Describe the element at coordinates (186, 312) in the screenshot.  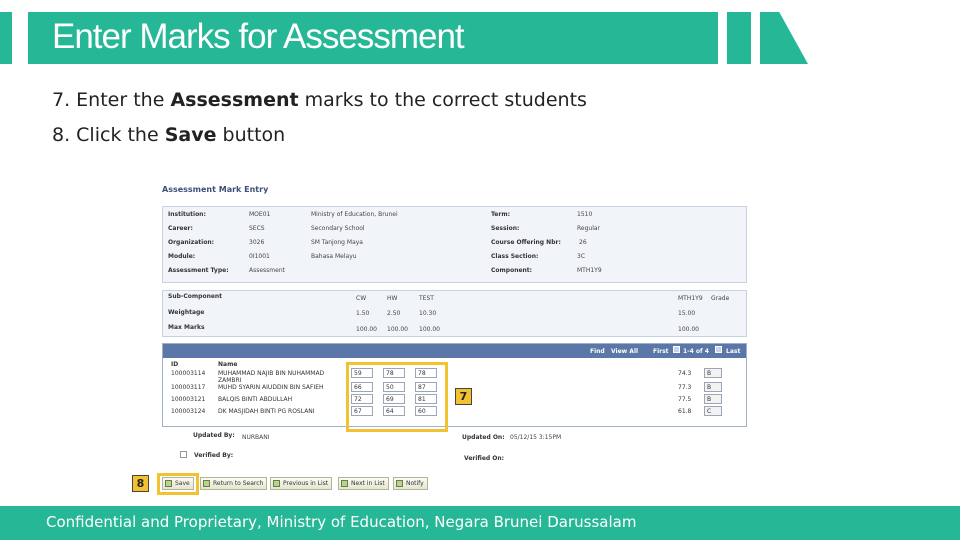
I see `weightage-label: Weightage` at that location.